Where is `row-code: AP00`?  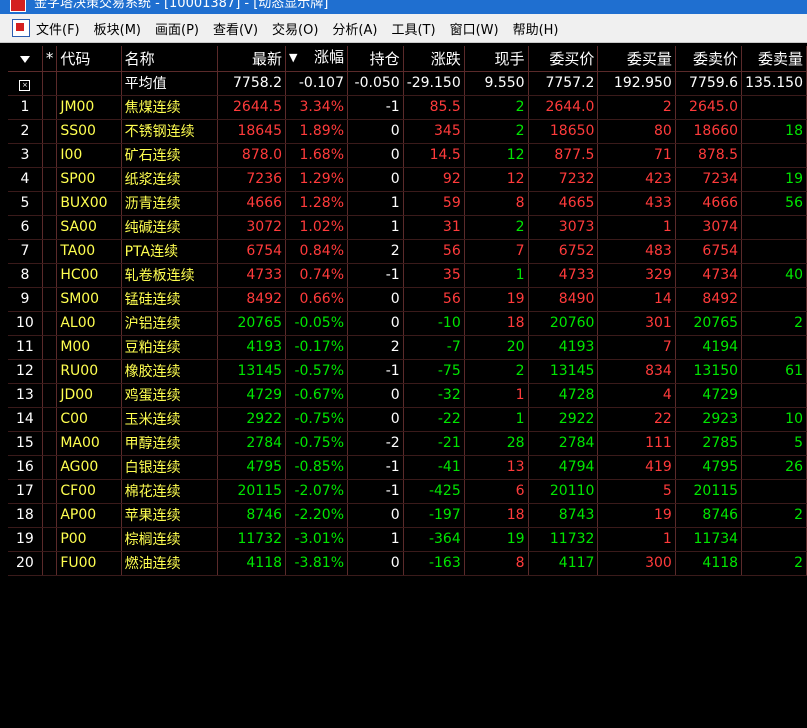
row-code: AP00 is located at coordinates (89, 515).